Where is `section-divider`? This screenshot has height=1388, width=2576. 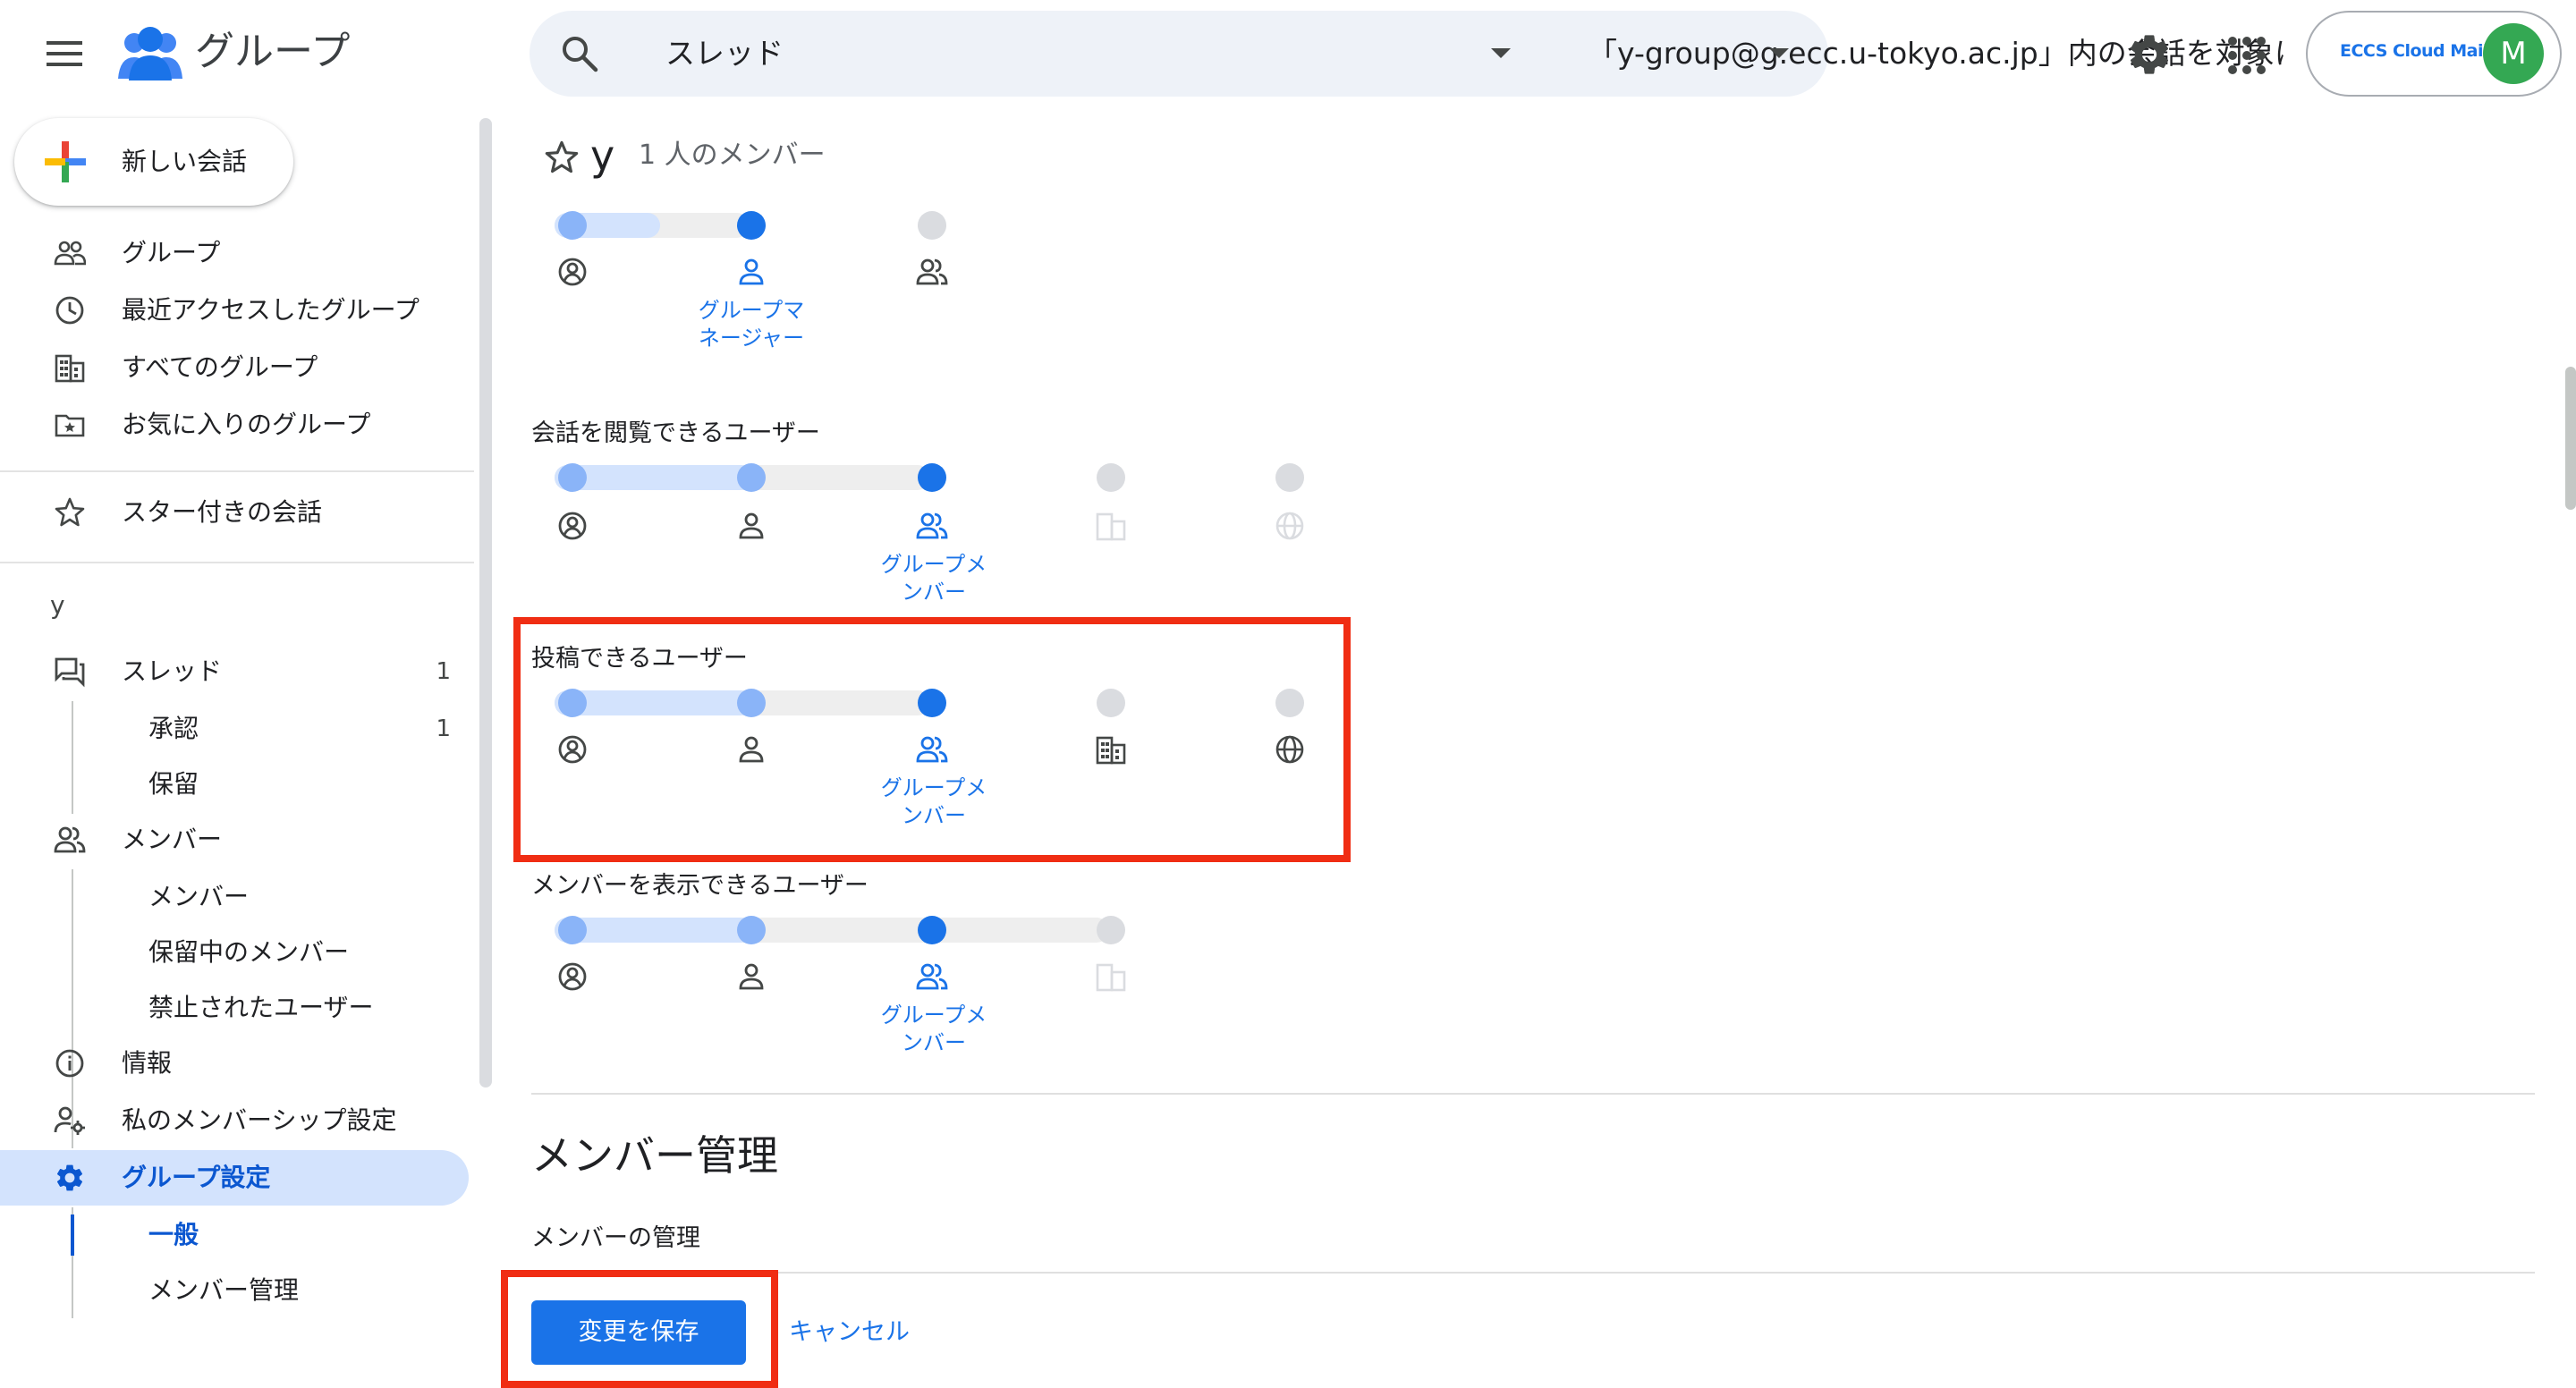
section-divider is located at coordinates (1533, 1094).